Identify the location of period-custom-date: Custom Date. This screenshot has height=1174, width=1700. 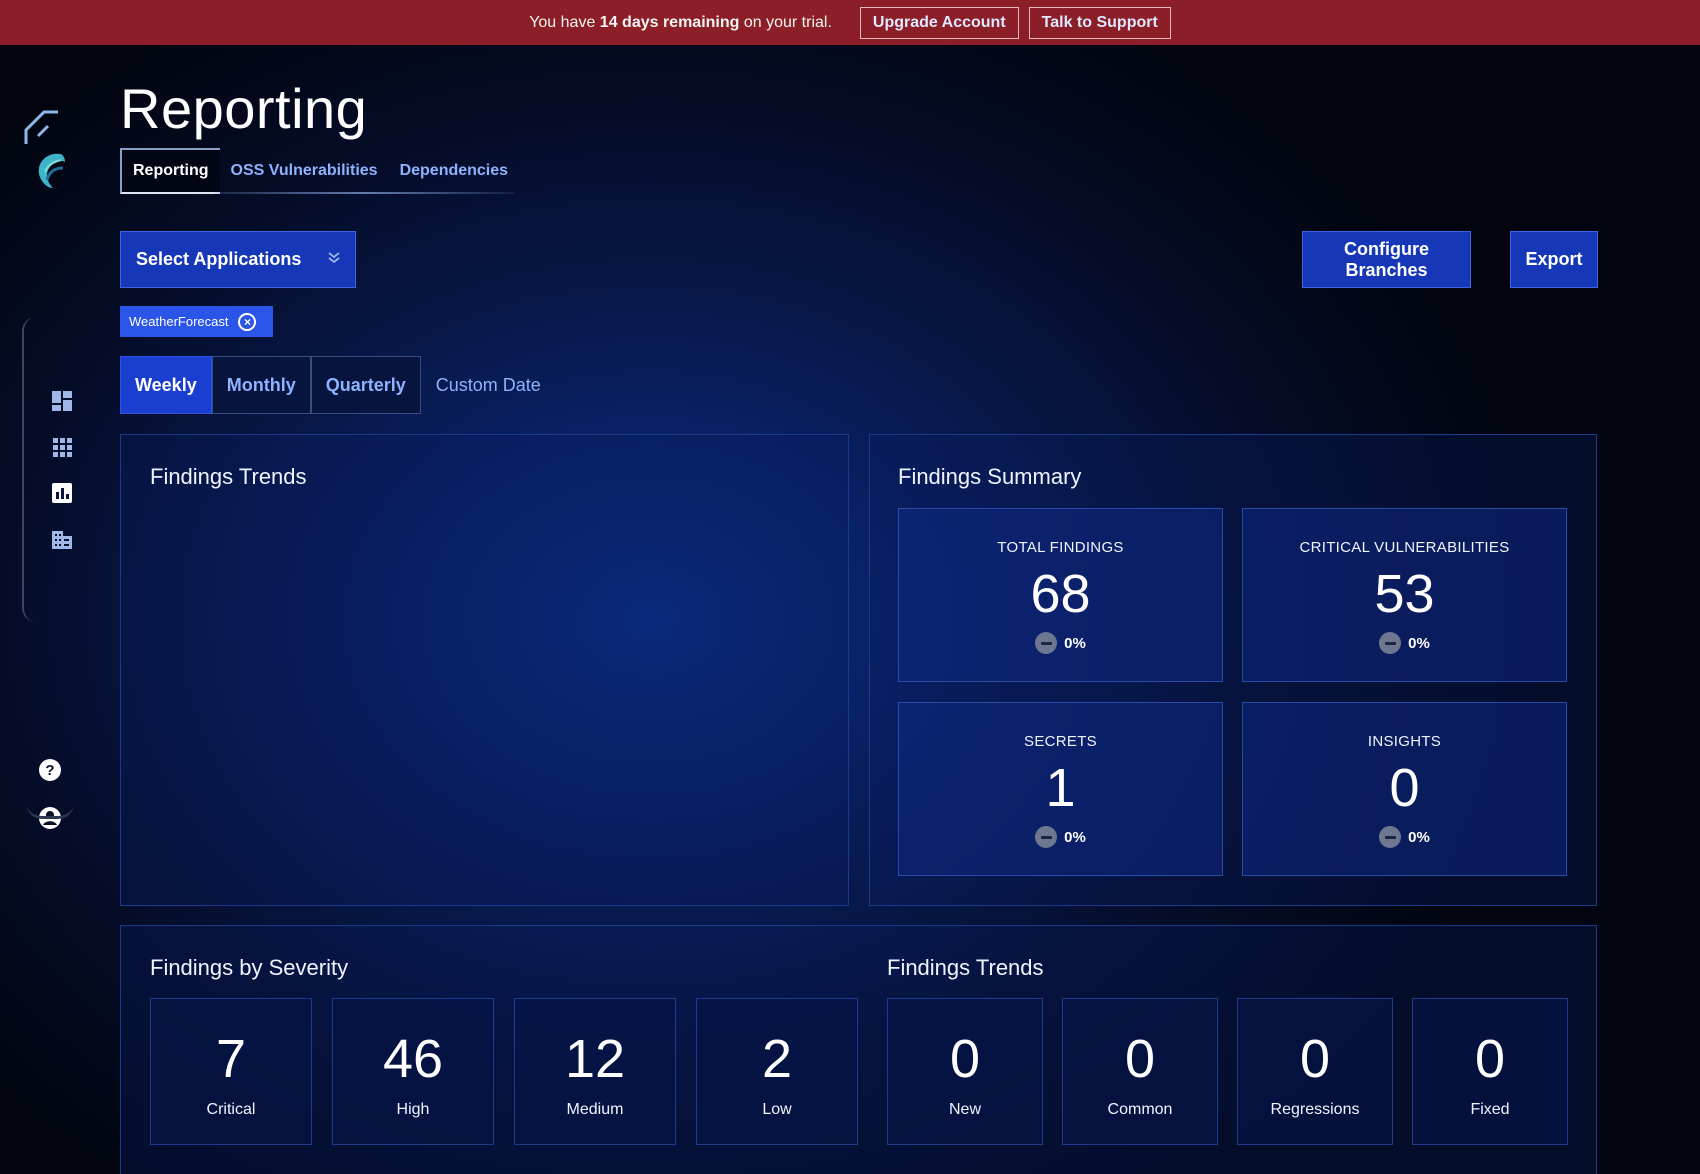
(488, 385).